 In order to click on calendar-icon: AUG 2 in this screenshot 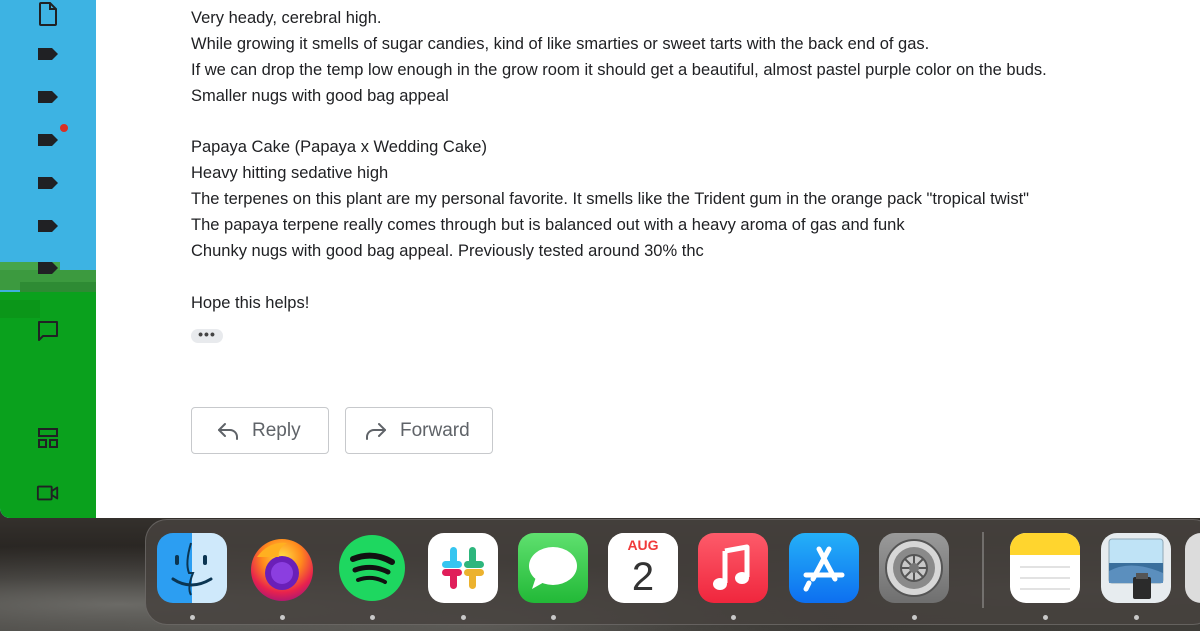, I will do `click(643, 568)`.